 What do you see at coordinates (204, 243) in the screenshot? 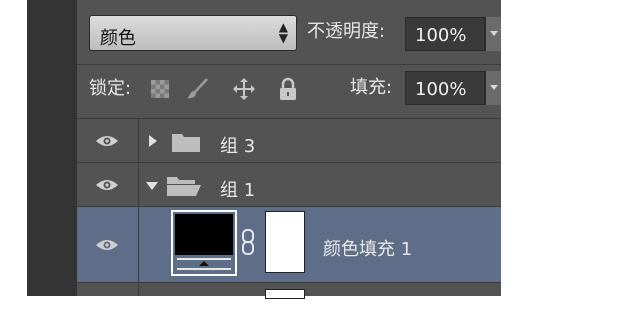
I see `fill-layer-thumbnail` at bounding box center [204, 243].